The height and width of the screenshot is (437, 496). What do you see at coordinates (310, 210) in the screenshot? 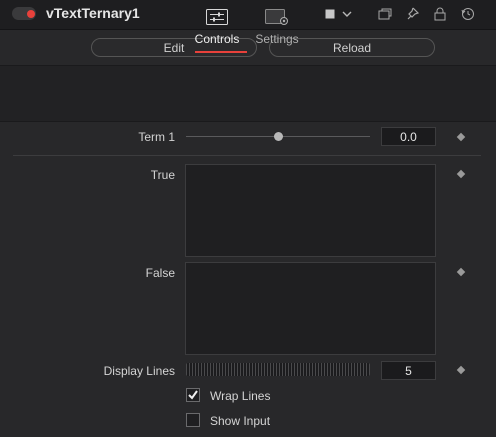
I see `true-text-field` at bounding box center [310, 210].